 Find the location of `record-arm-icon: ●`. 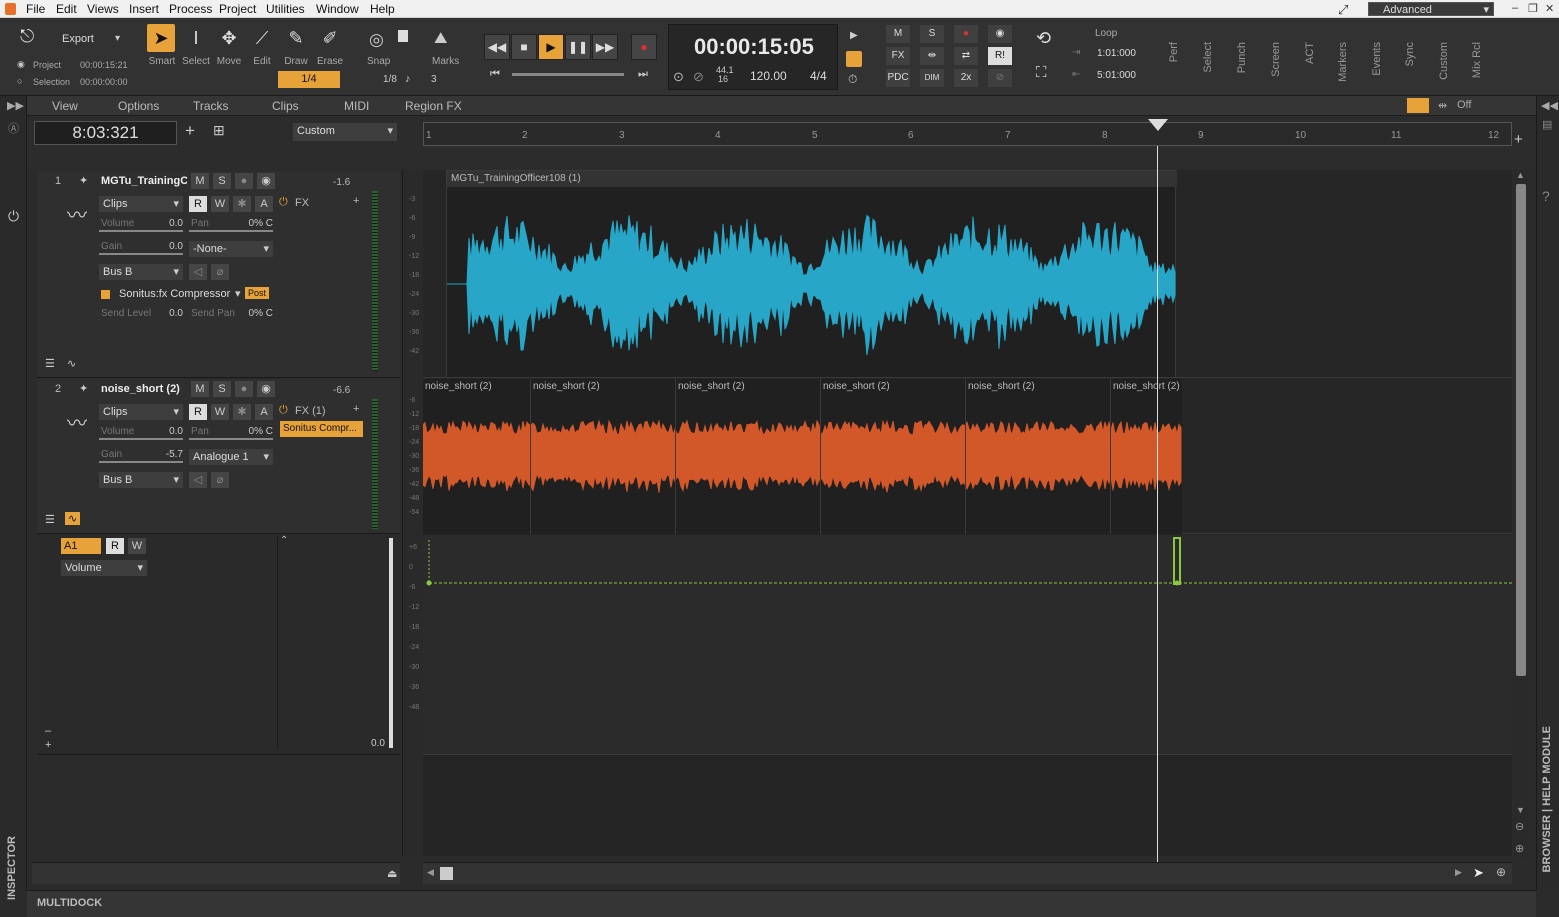

record-arm-icon: ● is located at coordinates (244, 181).